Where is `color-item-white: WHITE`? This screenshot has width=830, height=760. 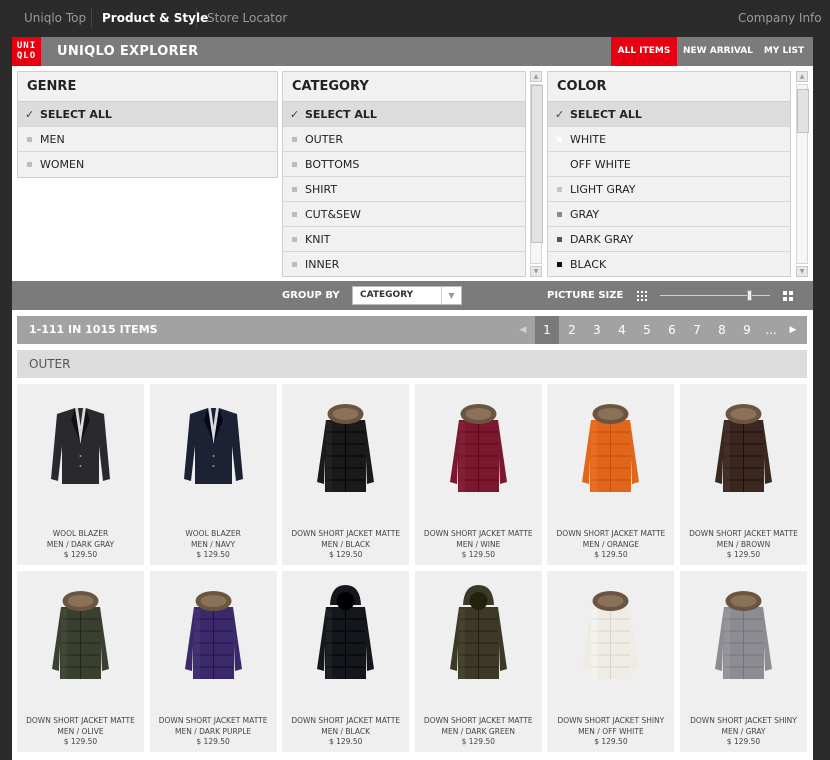
color-item-white: WHITE is located at coordinates (669, 139).